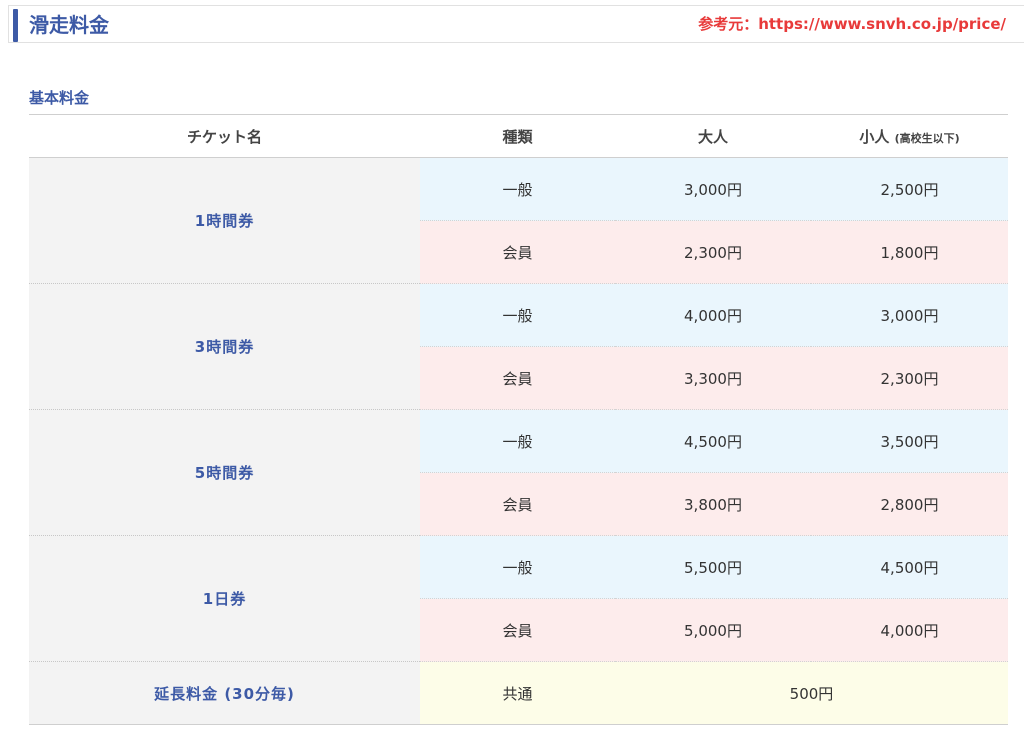 Image resolution: width=1024 pixels, height=738 pixels. I want to click on adult-price: 3,800円, so click(713, 504).